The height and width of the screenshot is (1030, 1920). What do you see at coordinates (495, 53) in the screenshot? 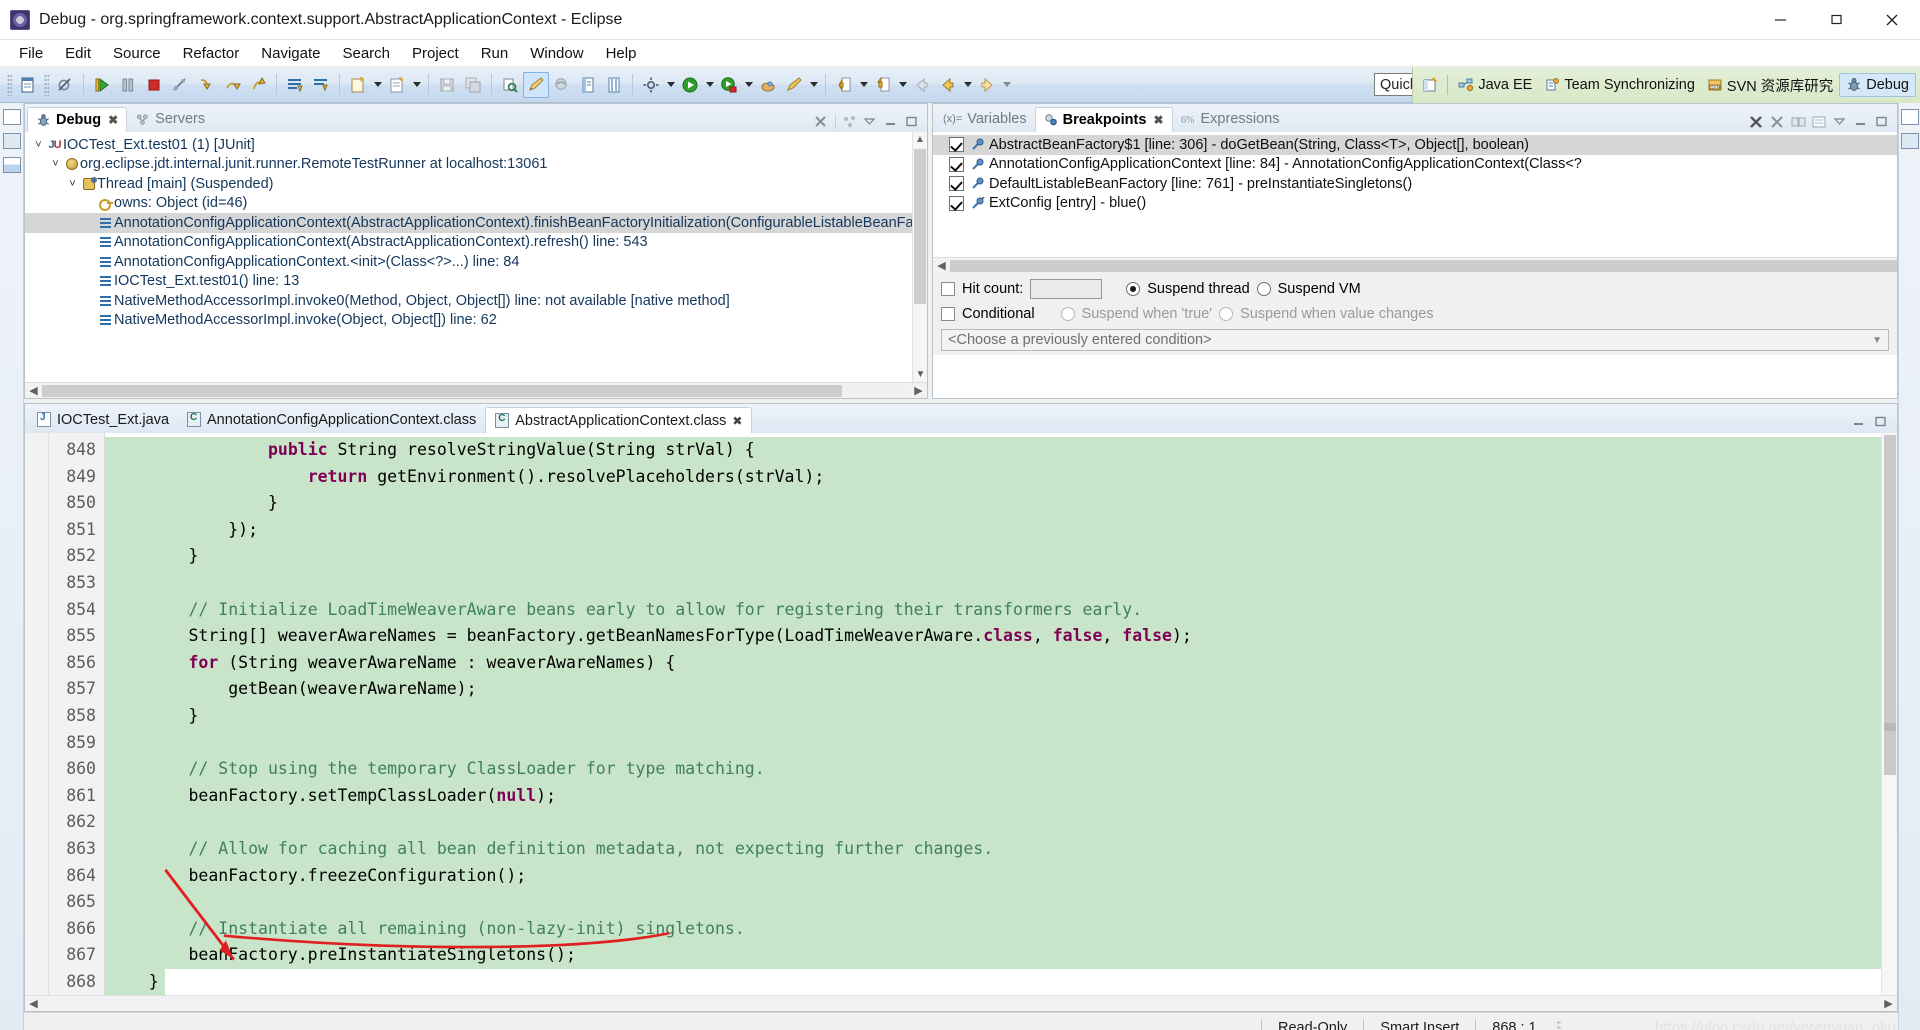
I see `menu-run: Run` at bounding box center [495, 53].